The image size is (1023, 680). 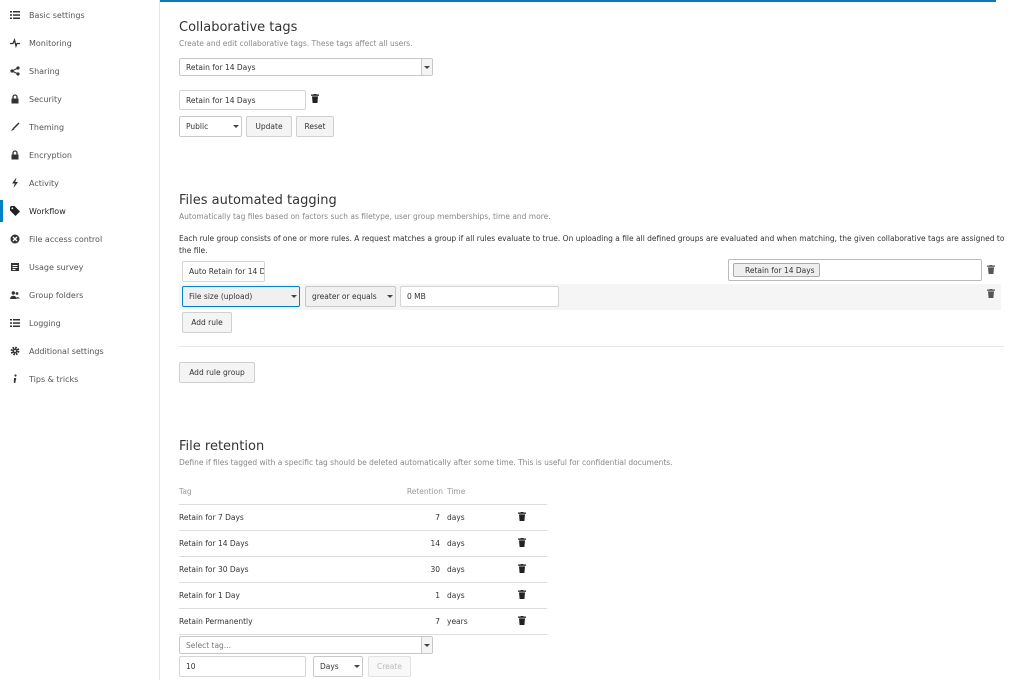 I want to click on collab-tags-title: Collaborative tags, so click(x=238, y=27).